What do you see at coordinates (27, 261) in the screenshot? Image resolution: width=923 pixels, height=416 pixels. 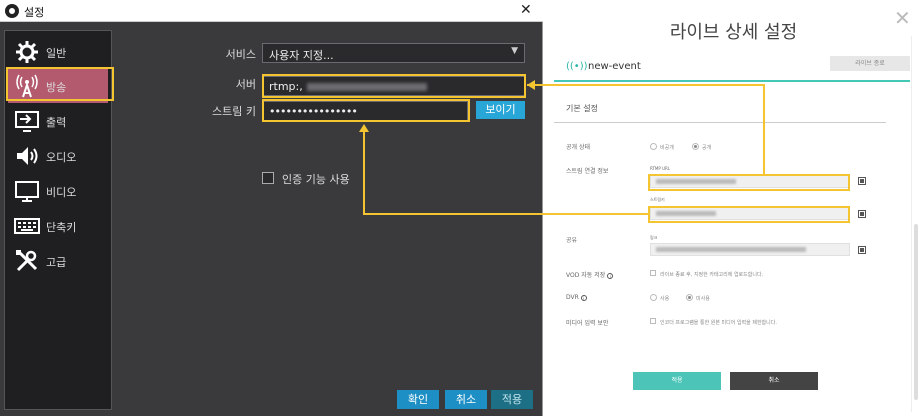 I see `tools-icon` at bounding box center [27, 261].